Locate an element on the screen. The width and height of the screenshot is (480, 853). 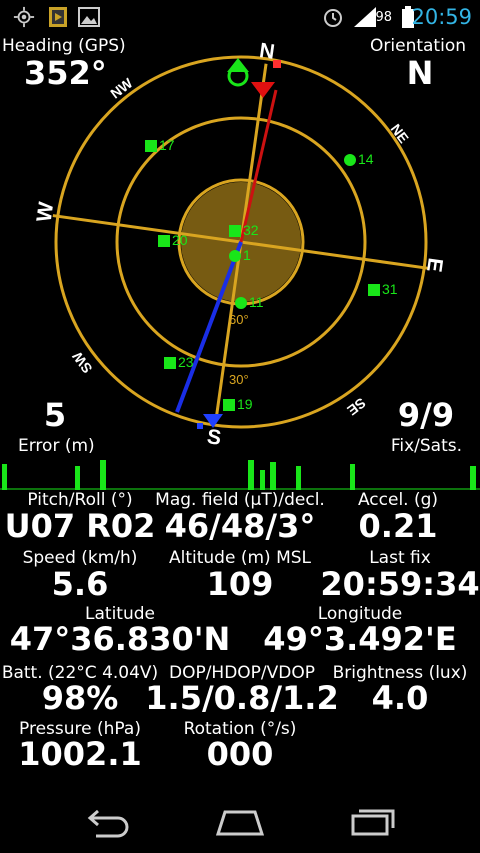
navigation-bar is located at coordinates (240, 821).